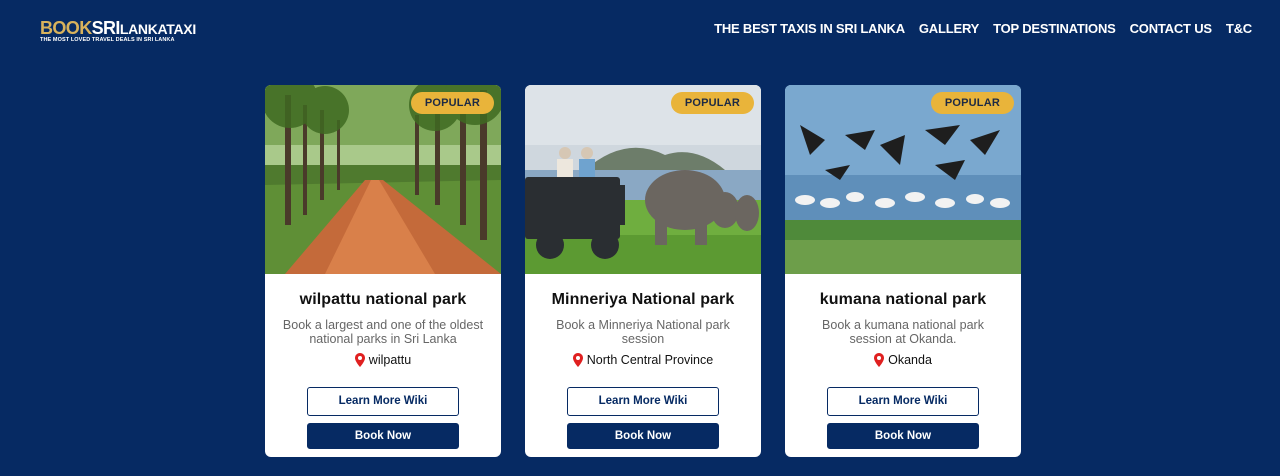 This screenshot has height=476, width=1280. Describe the element at coordinates (383, 299) in the screenshot. I see `card-title: wilpattu national park` at that location.